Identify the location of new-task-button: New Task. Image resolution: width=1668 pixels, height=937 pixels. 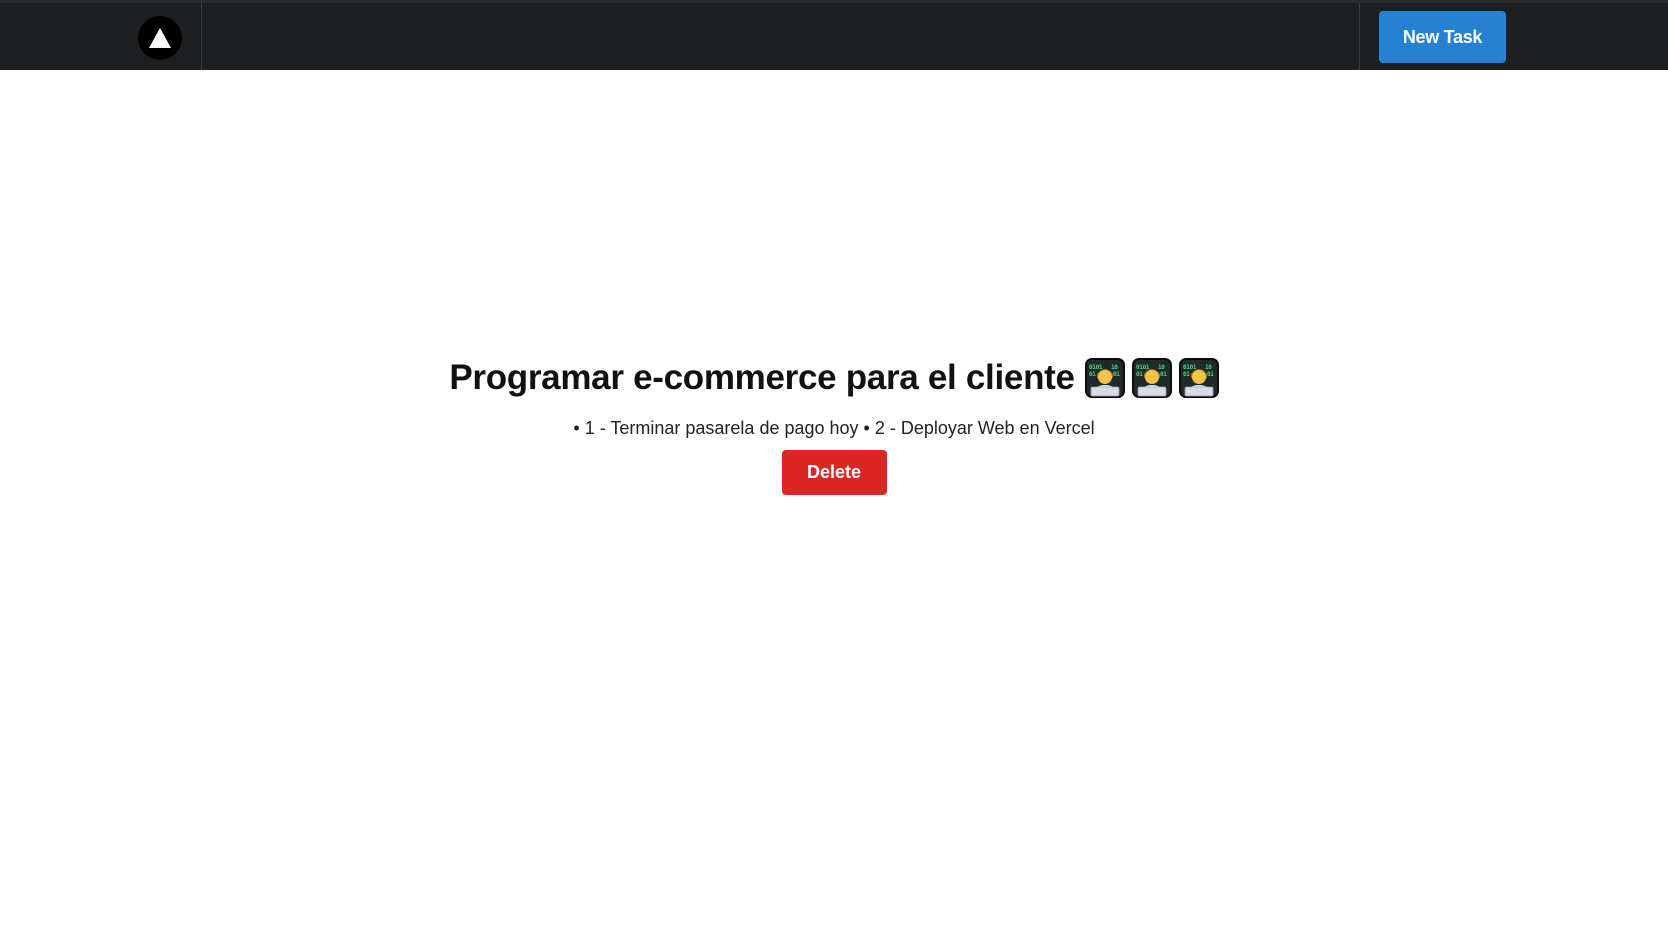
(1442, 37).